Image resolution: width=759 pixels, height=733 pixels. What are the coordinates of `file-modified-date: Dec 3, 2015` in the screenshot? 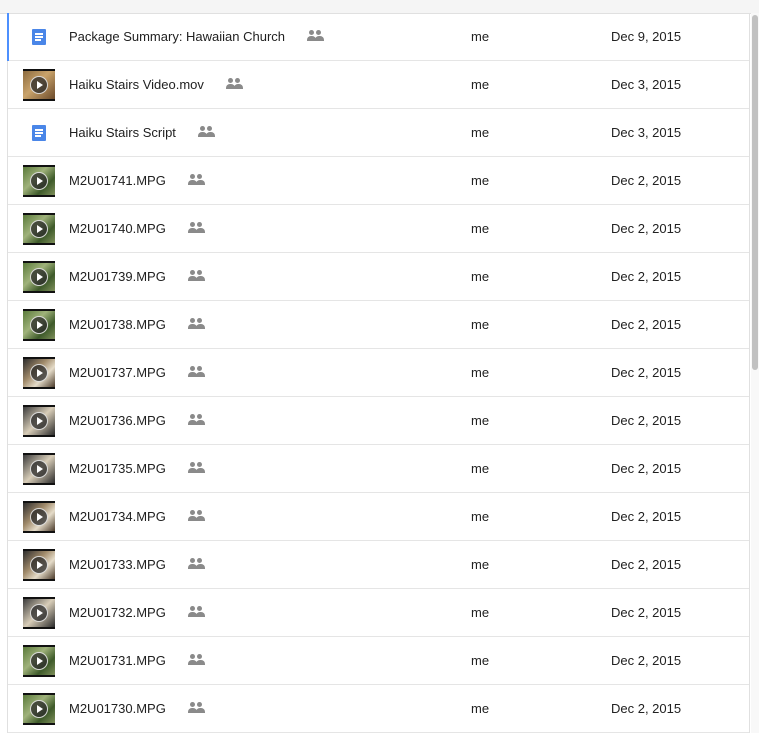 It's located at (646, 84).